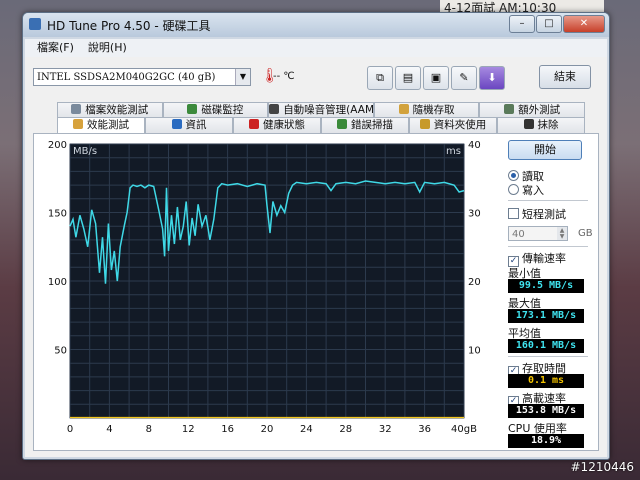 The image size is (640, 480). What do you see at coordinates (513, 213) in the screenshot?
I see `short-test-checkbox` at bounding box center [513, 213].